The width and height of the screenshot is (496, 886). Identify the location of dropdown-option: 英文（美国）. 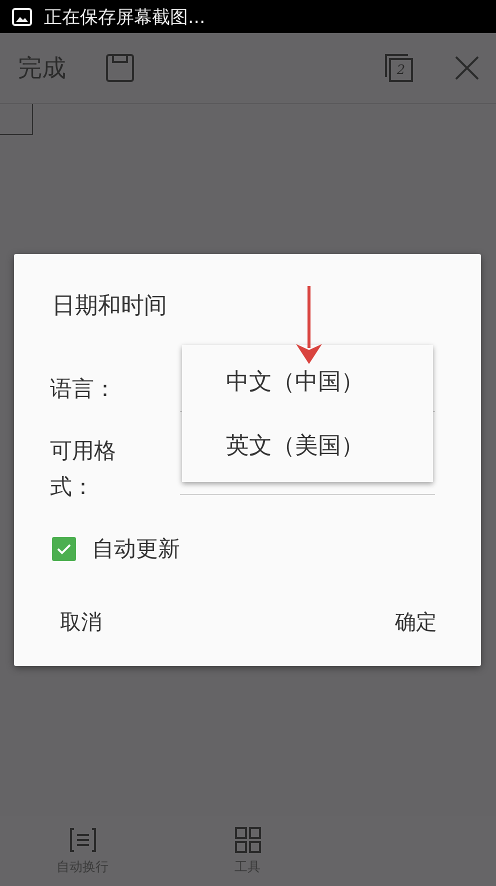
(307, 446).